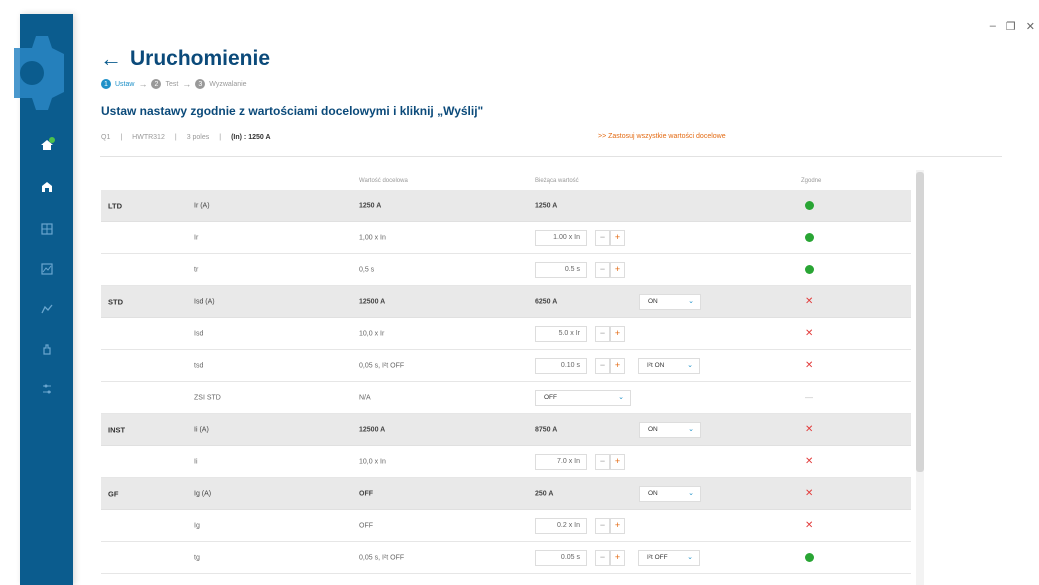  I want to click on target-value: OFF, so click(366, 525).